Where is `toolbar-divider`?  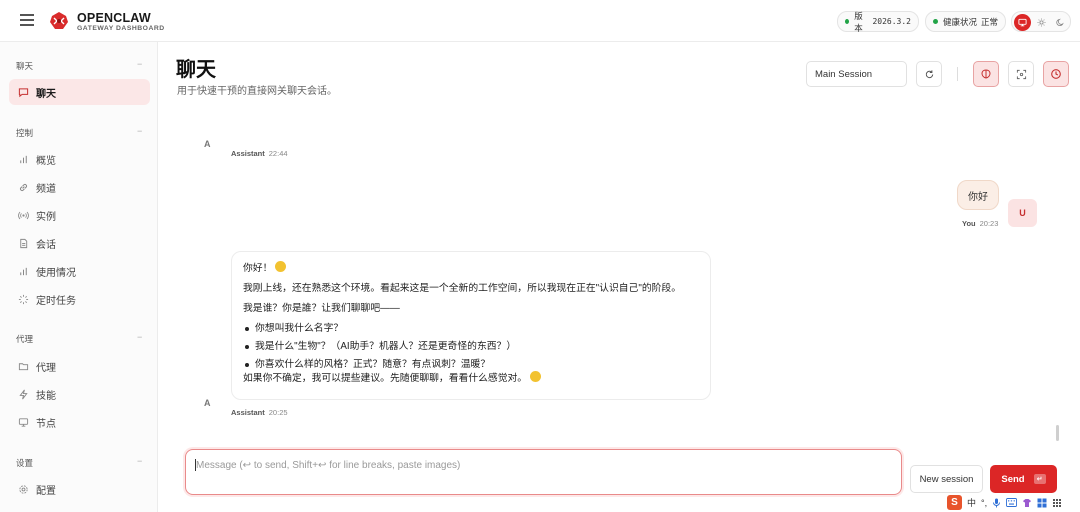 toolbar-divider is located at coordinates (957, 74).